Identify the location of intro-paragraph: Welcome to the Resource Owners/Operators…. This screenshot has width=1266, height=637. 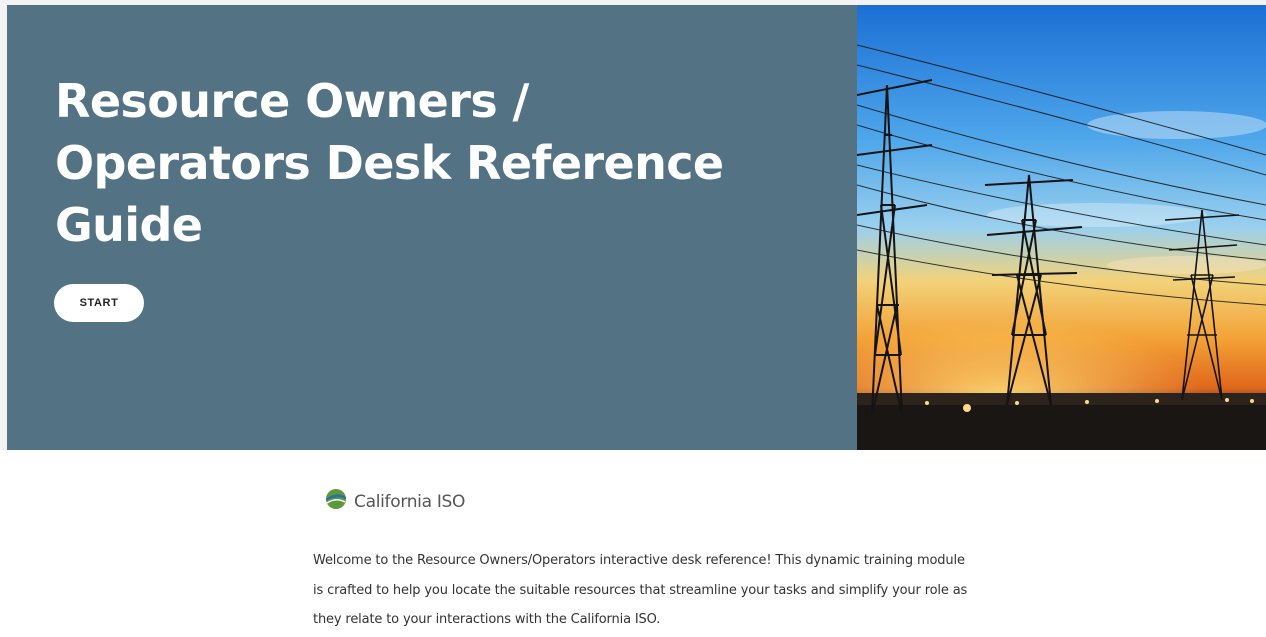
(640, 590).